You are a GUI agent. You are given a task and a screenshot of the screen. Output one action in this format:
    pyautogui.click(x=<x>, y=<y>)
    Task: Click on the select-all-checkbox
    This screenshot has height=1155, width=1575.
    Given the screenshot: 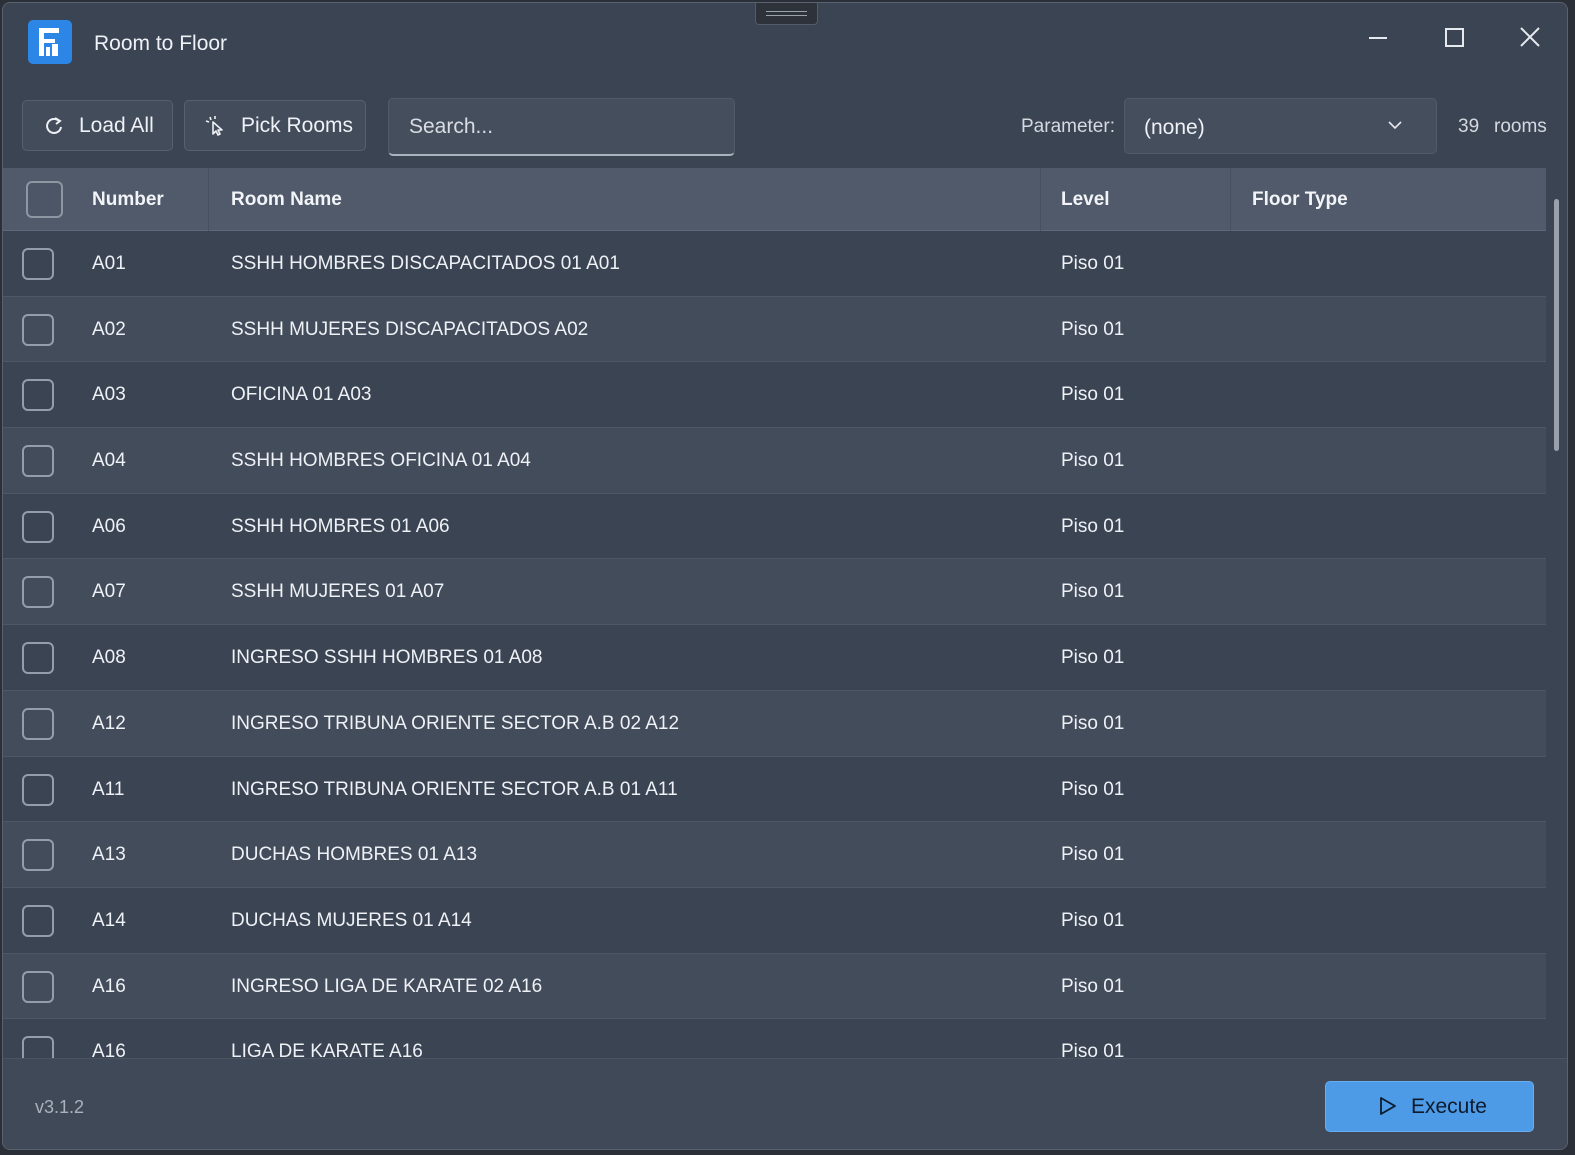 What is the action you would take?
    pyautogui.click(x=44, y=199)
    